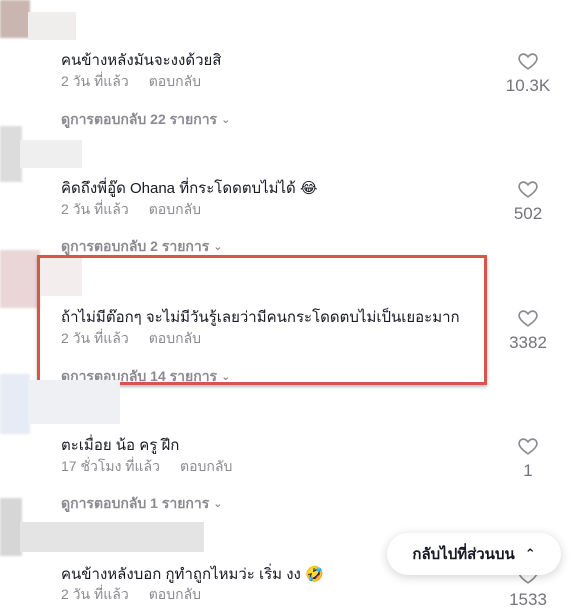 The width and height of the screenshot is (571, 614). I want to click on comment-text: คิดถึงพี่อู๊ด Ohana ที่กระโดดตบไม่ได้ 😂, so click(189, 188).